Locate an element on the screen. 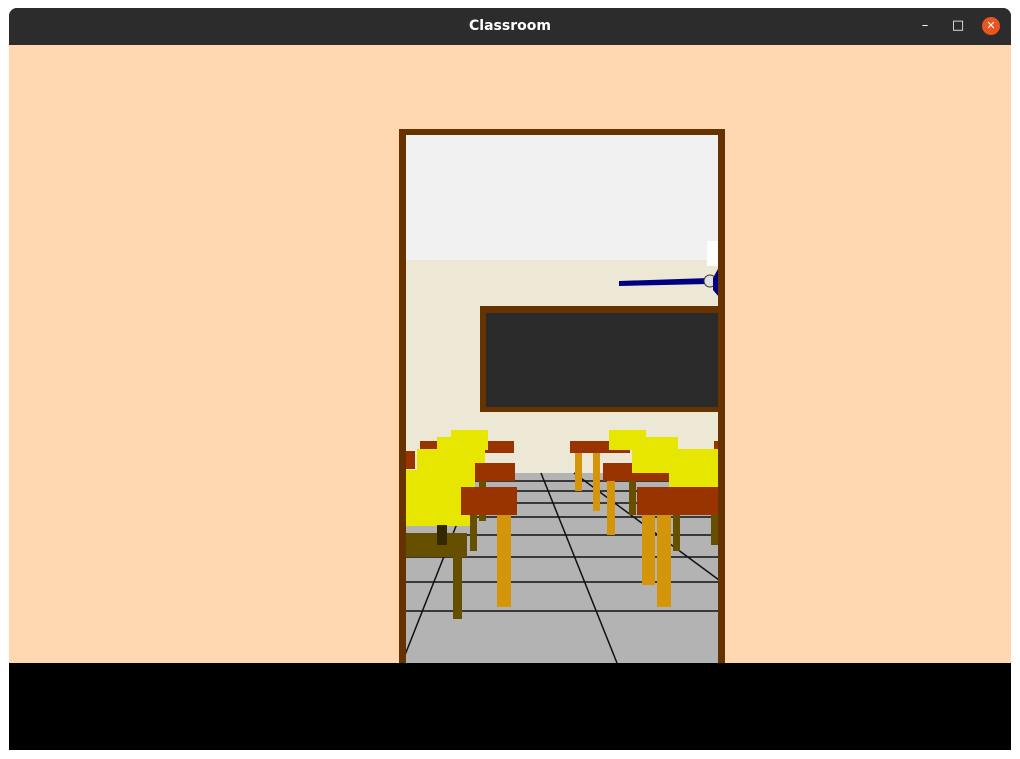 This screenshot has height=759, width=1020. window-title: Classroom is located at coordinates (510, 26).